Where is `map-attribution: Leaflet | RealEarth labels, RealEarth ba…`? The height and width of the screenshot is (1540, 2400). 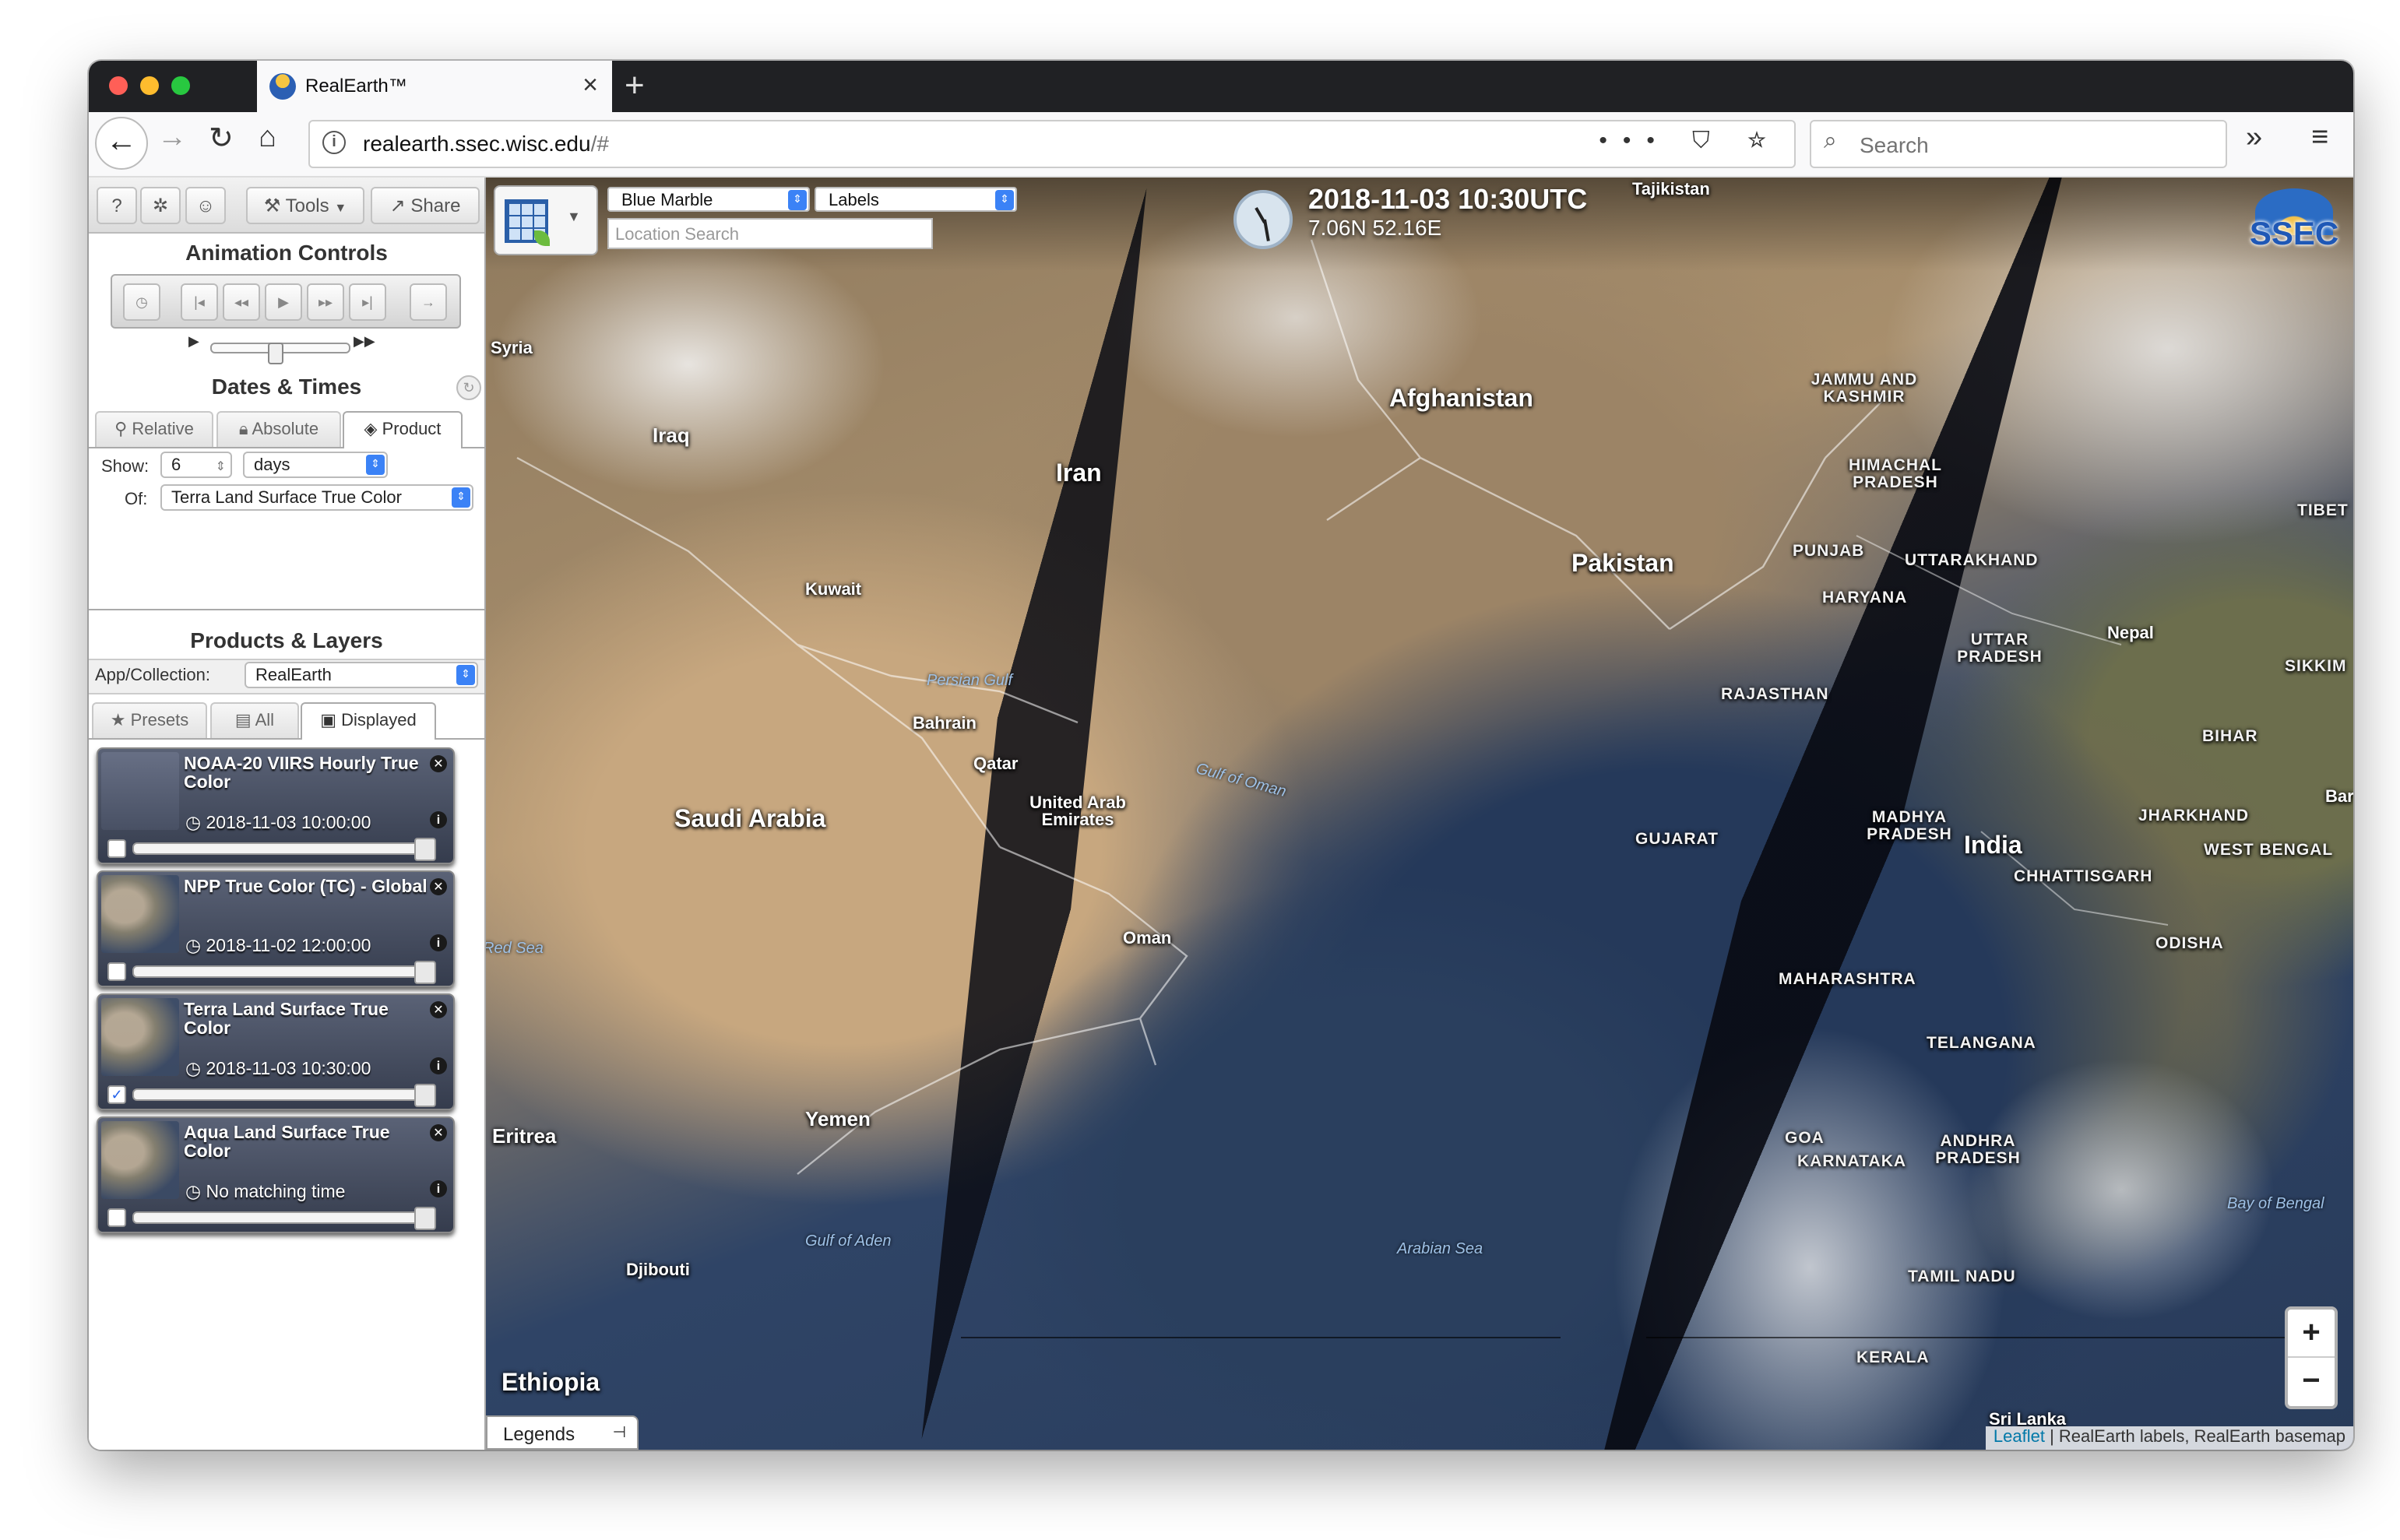
map-attribution: Leaflet | RealEarth labels, RealEarth ba… is located at coordinates (2169, 1438).